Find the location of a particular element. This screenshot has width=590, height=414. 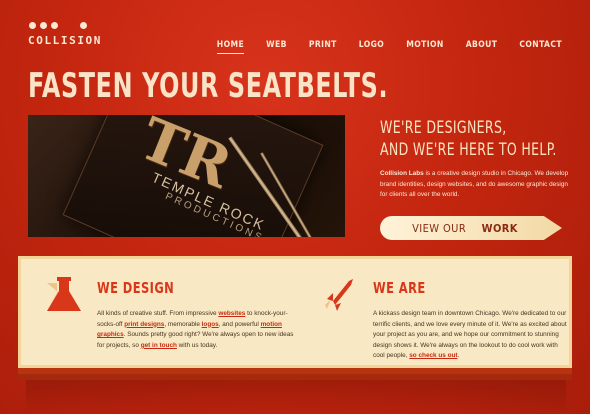

design-text-3: , memorable is located at coordinates (183, 324).